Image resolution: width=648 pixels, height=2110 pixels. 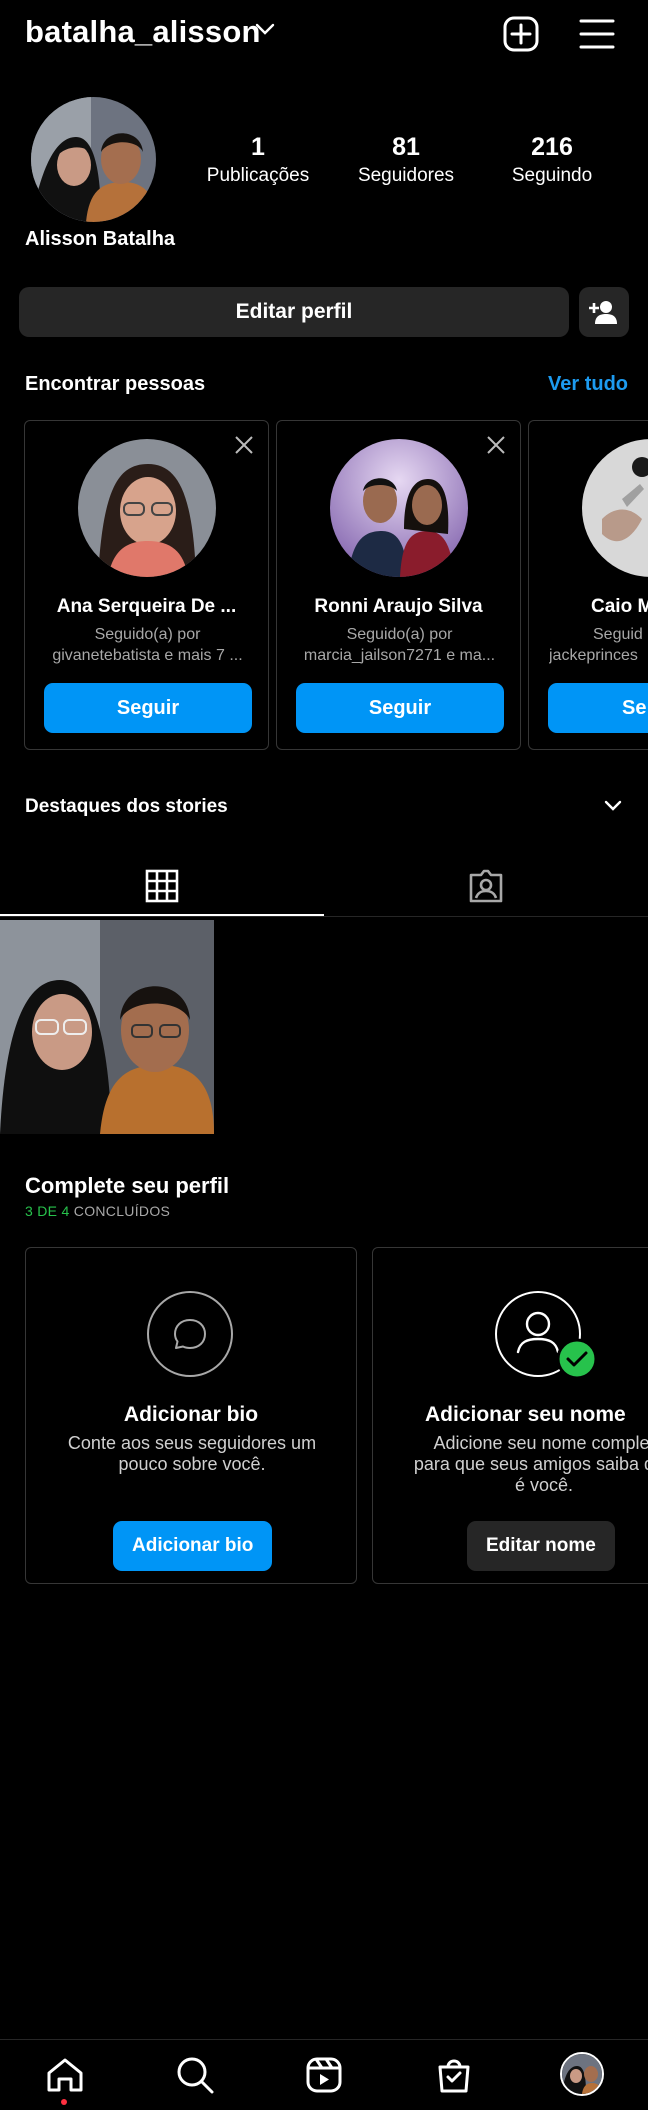 I want to click on followers-stat: 81 Seguidores, so click(x=406, y=159).